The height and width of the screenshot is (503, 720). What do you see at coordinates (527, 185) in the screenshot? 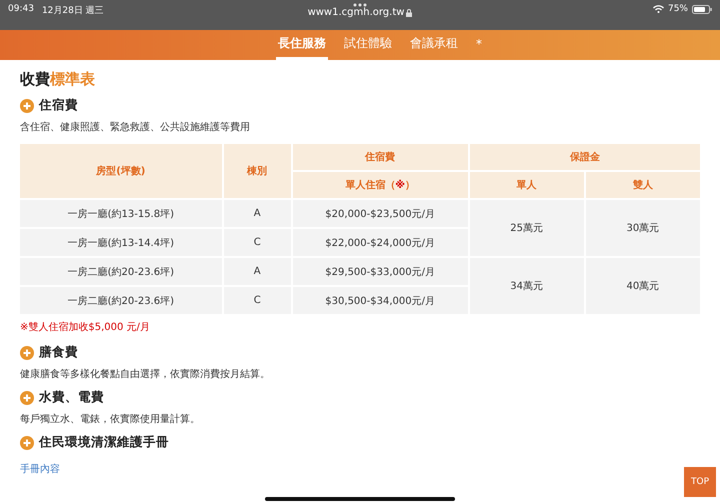
I see `header-cell: 單人` at bounding box center [527, 185].